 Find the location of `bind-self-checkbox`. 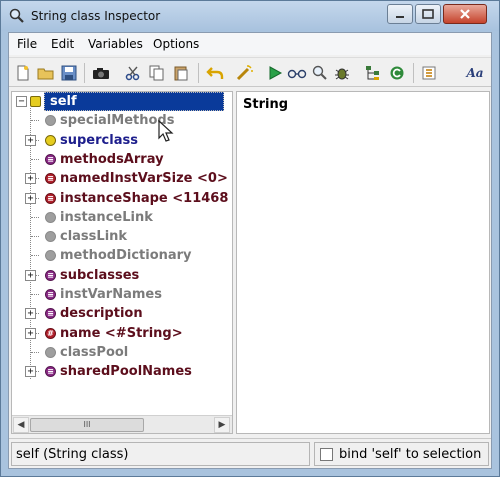

bind-self-checkbox is located at coordinates (326, 454).